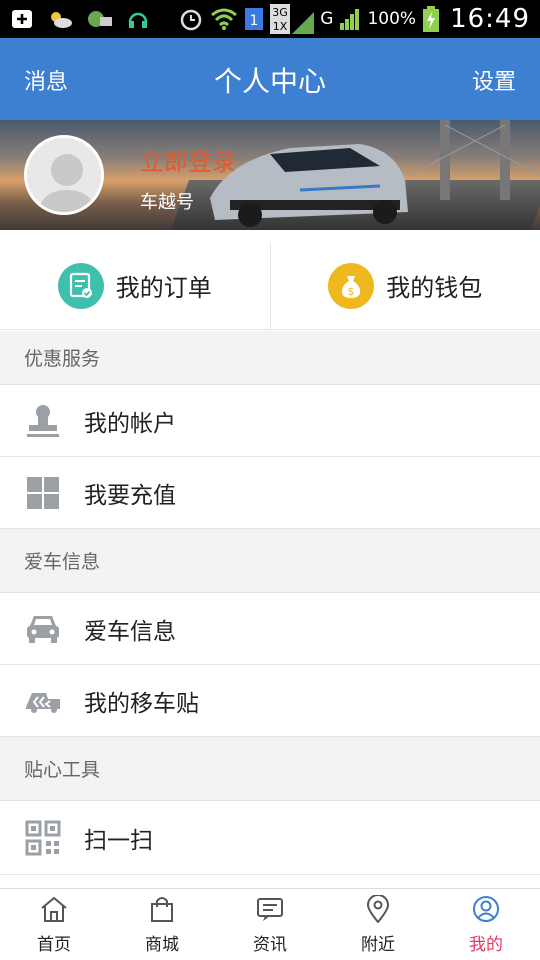 Image resolution: width=540 pixels, height=960 pixels. Describe the element at coordinates (62, 770) in the screenshot. I see `section-title: 贴心工具` at that location.